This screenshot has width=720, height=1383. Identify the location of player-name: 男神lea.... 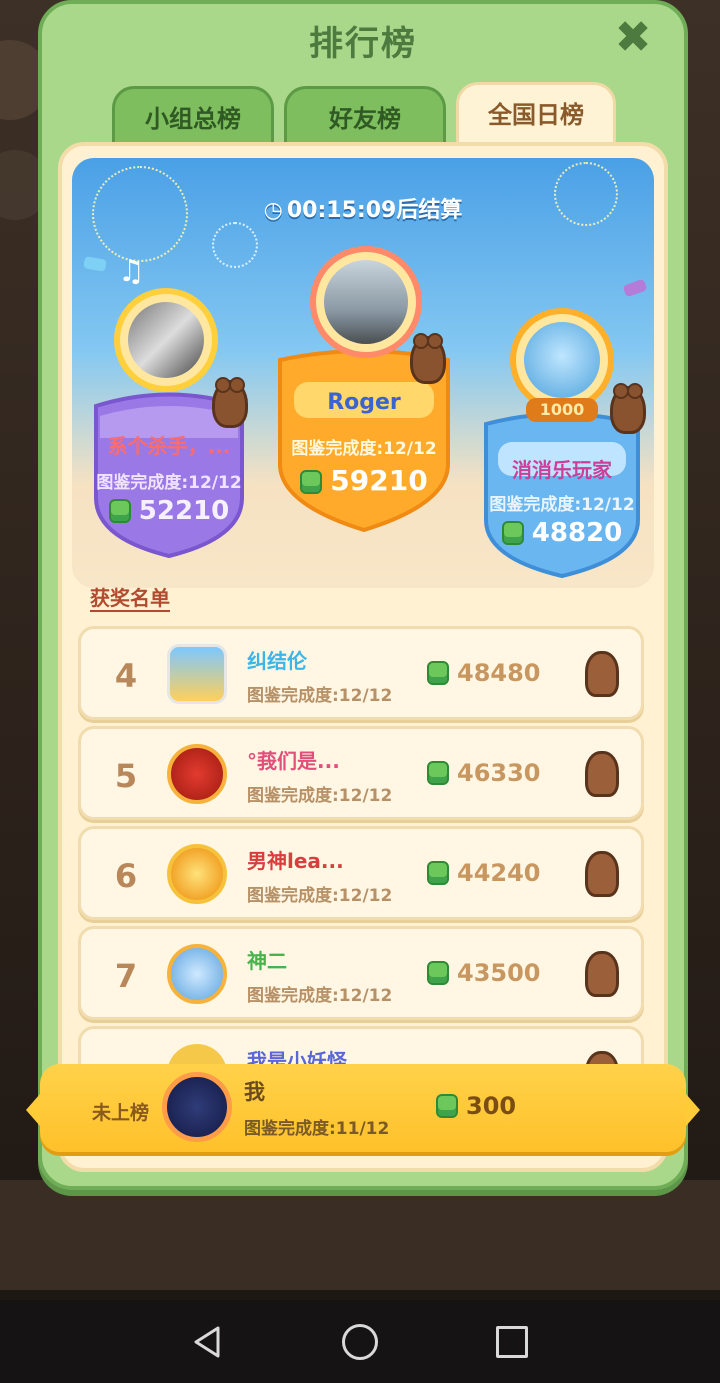
(295, 861).